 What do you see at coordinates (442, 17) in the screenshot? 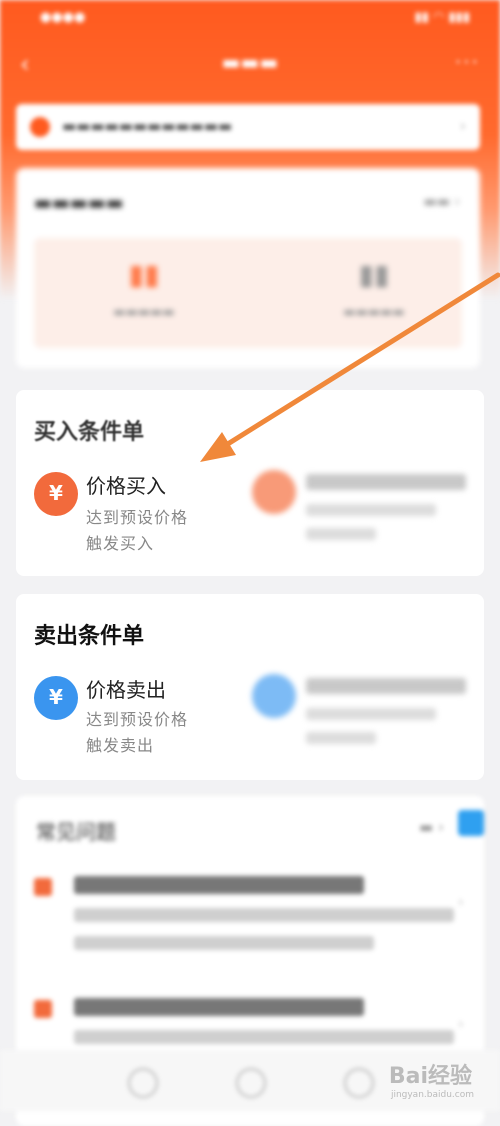
I see `status-icons: ▮▮ ◠ ▮▮▮` at bounding box center [442, 17].